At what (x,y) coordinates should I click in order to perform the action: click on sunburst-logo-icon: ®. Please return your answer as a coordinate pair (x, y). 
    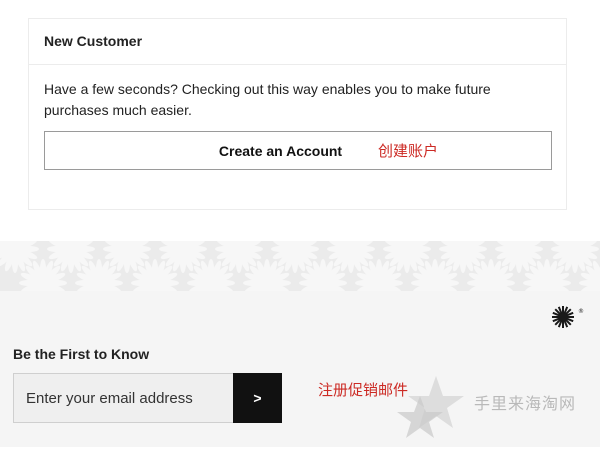
    Looking at the image, I should click on (568, 317).